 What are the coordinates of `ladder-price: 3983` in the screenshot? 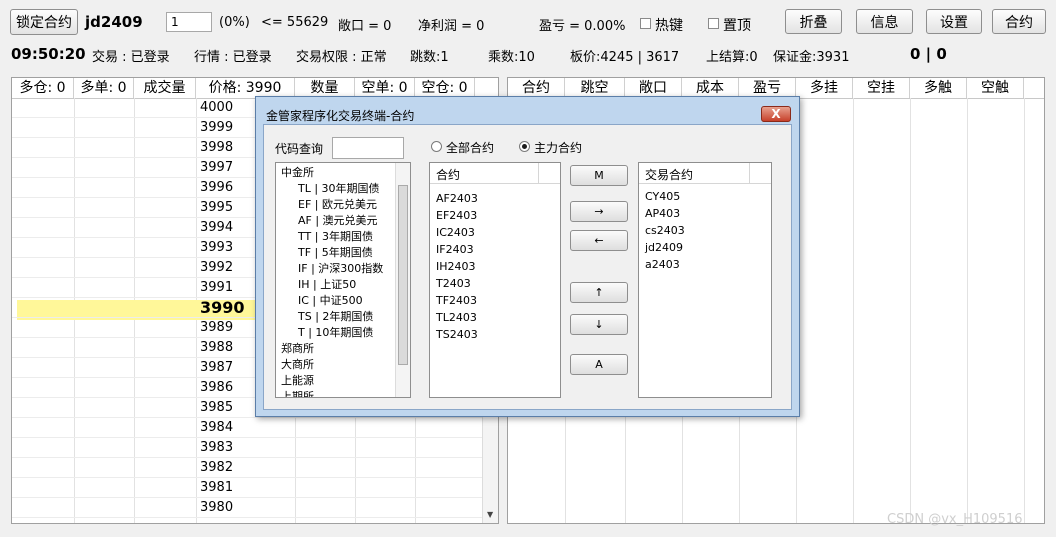 It's located at (228, 448).